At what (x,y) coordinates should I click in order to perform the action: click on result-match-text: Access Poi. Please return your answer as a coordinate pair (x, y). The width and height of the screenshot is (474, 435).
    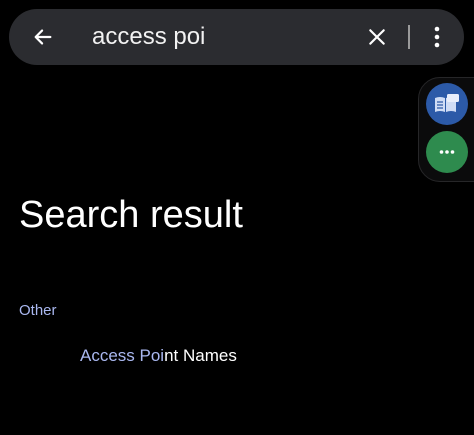
    Looking at the image, I should click on (122, 355).